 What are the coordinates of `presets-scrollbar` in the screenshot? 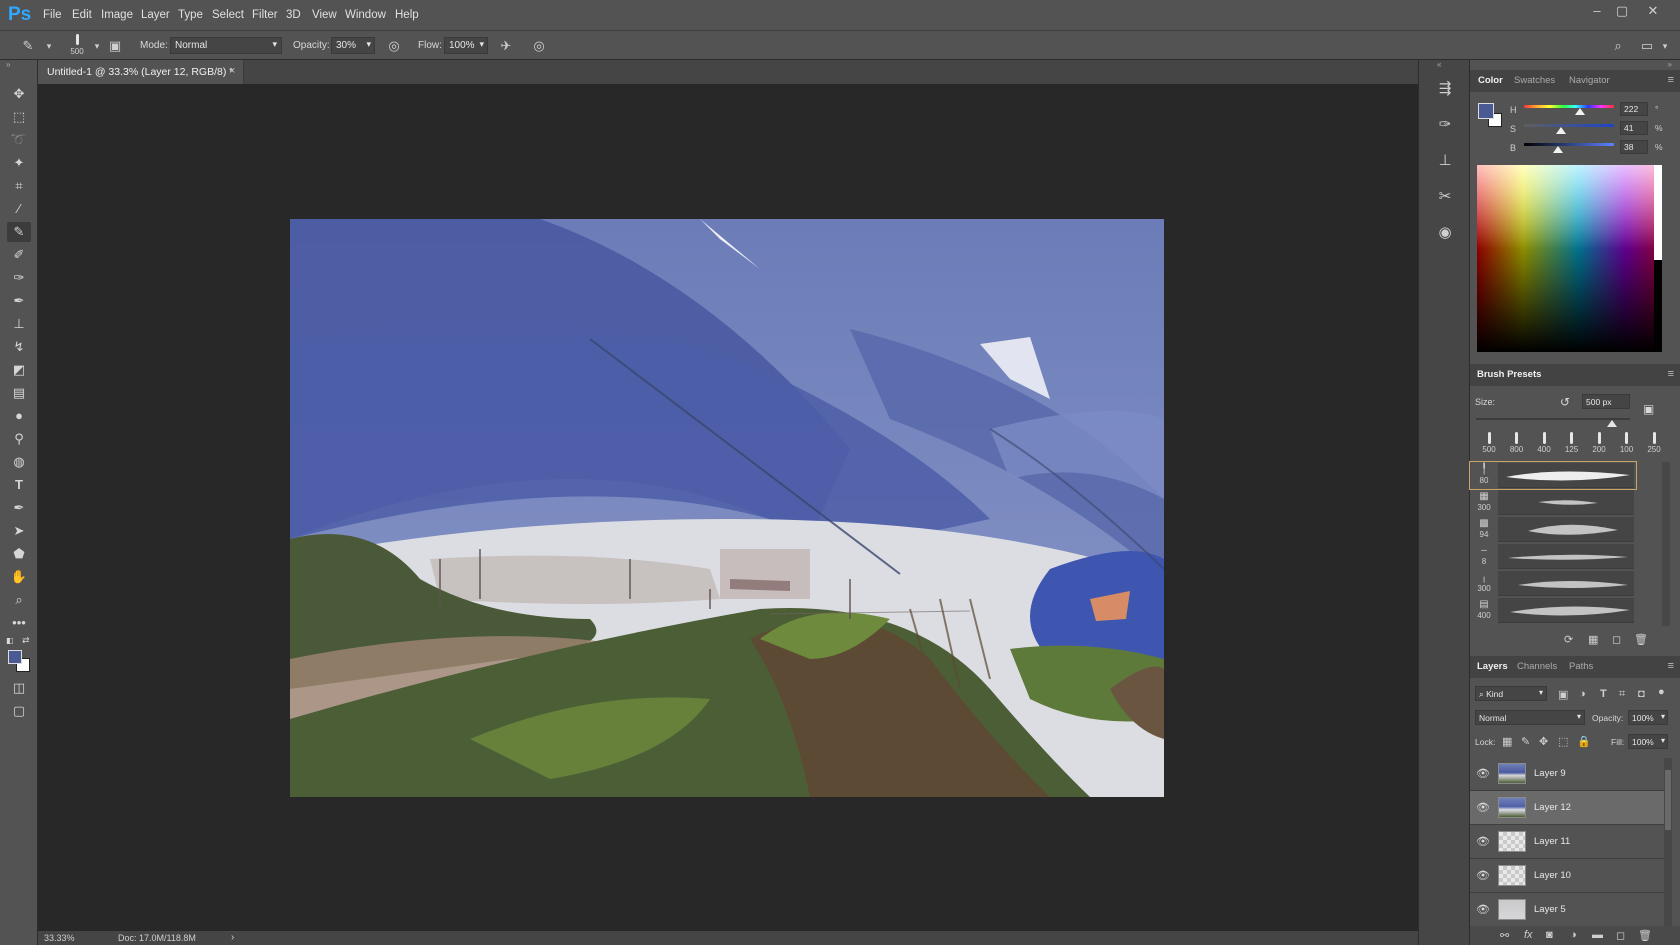 It's located at (1666, 544).